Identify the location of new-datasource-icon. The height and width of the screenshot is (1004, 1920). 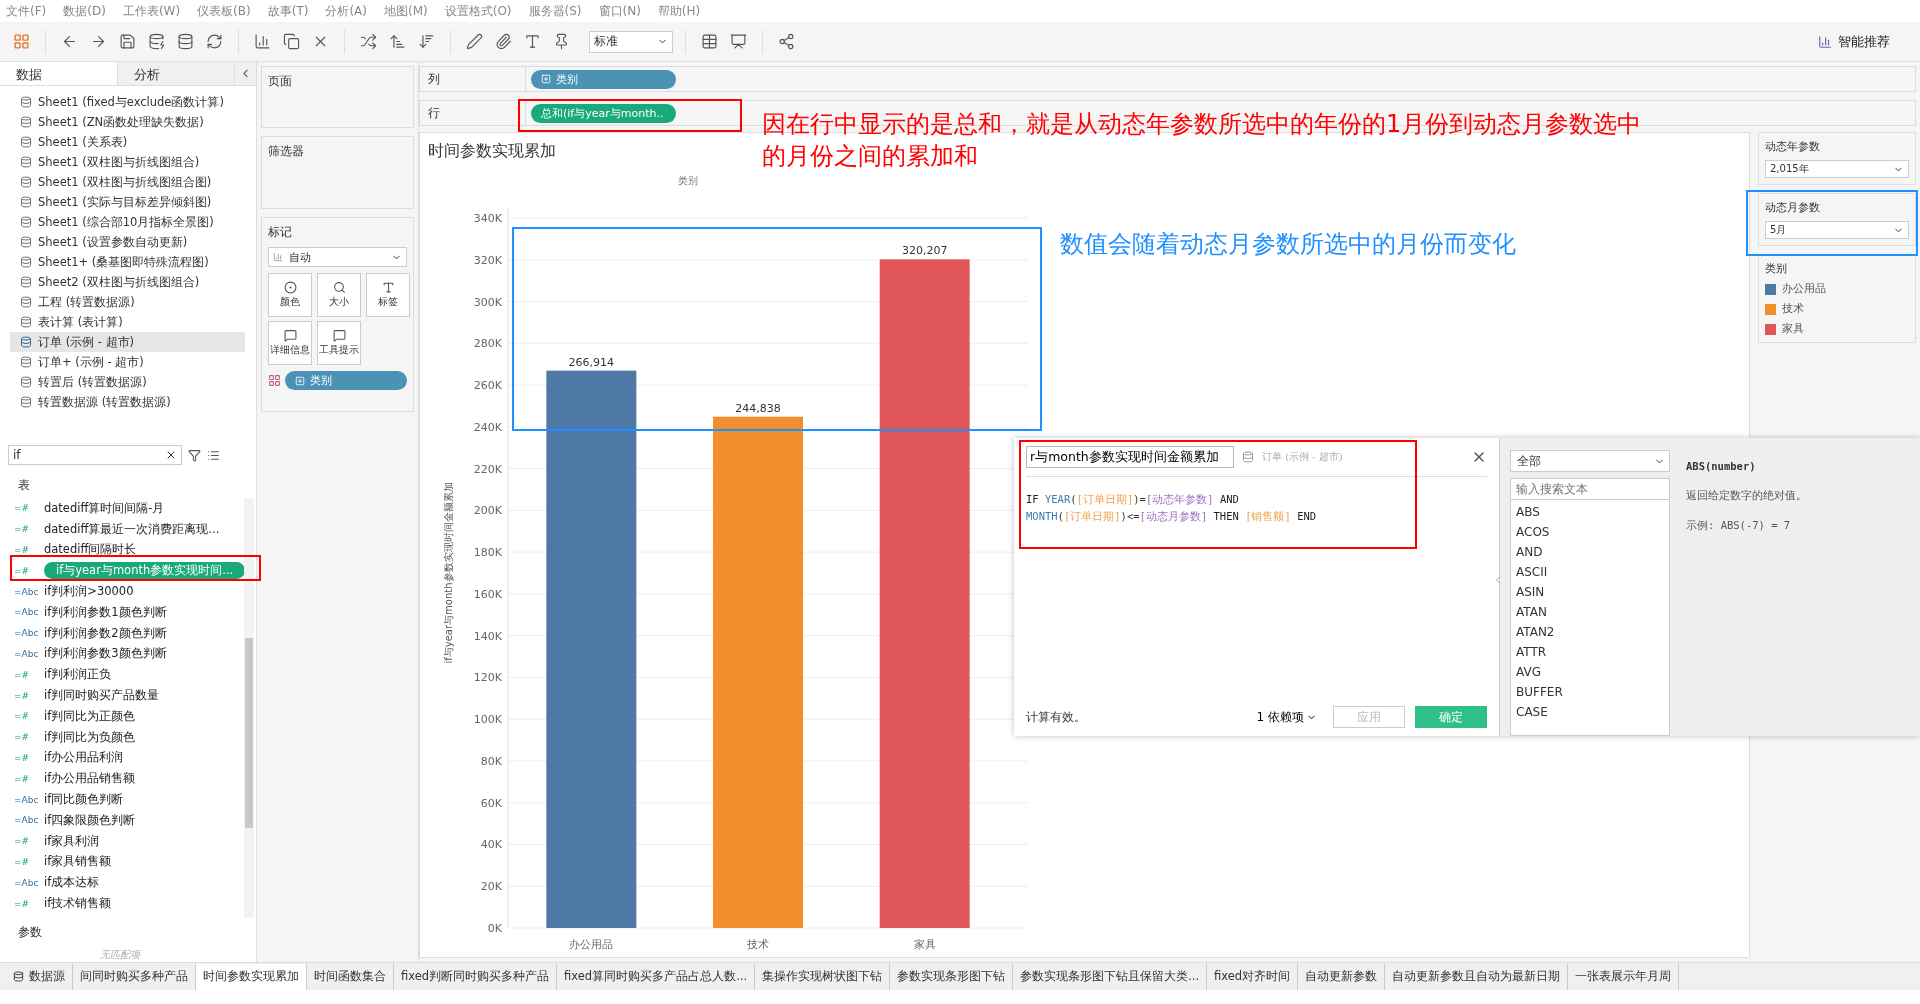
(156, 41).